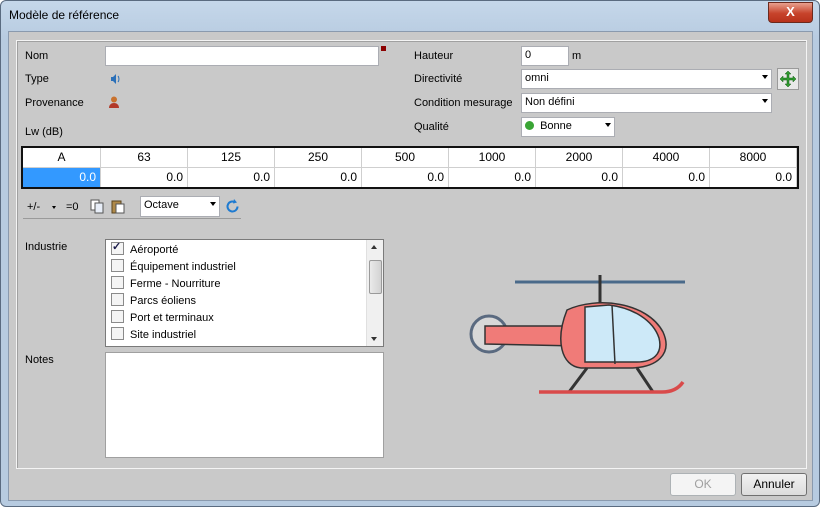 Image resolution: width=820 pixels, height=507 pixels. I want to click on directivity-edit-button, so click(788, 79).